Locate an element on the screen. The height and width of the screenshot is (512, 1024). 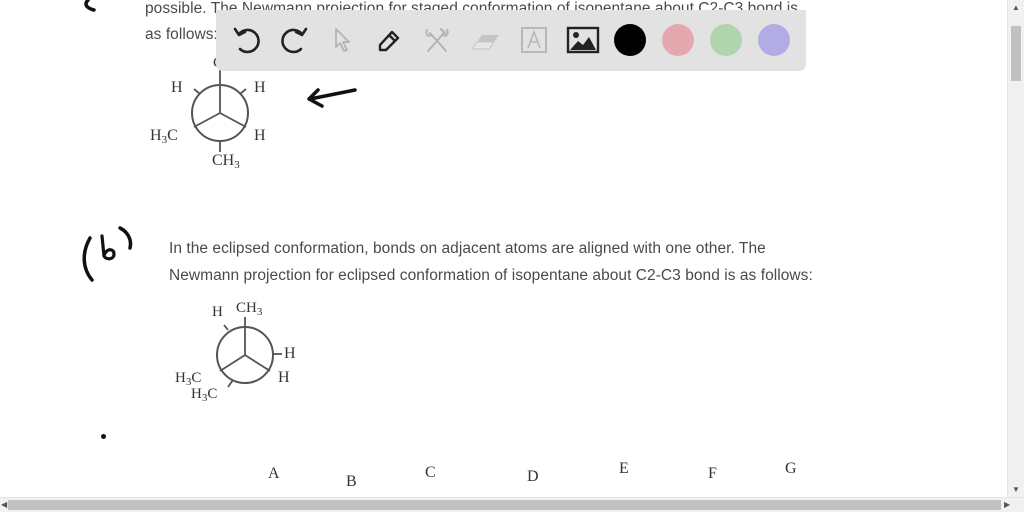
option-letter: C is located at coordinates (430, 472).